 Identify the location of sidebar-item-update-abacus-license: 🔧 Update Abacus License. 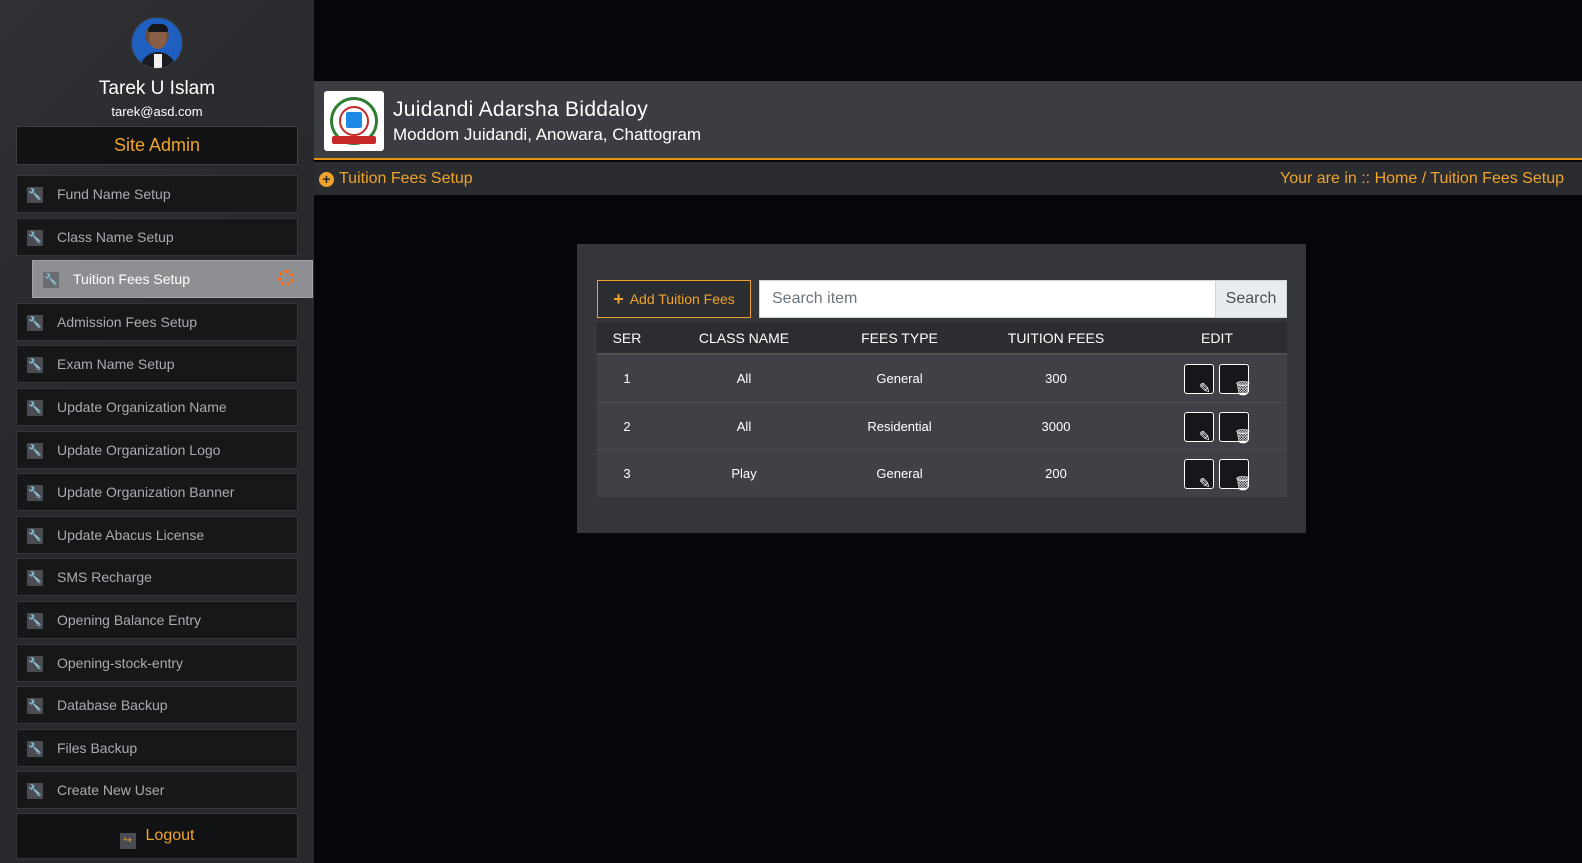
(157, 534).